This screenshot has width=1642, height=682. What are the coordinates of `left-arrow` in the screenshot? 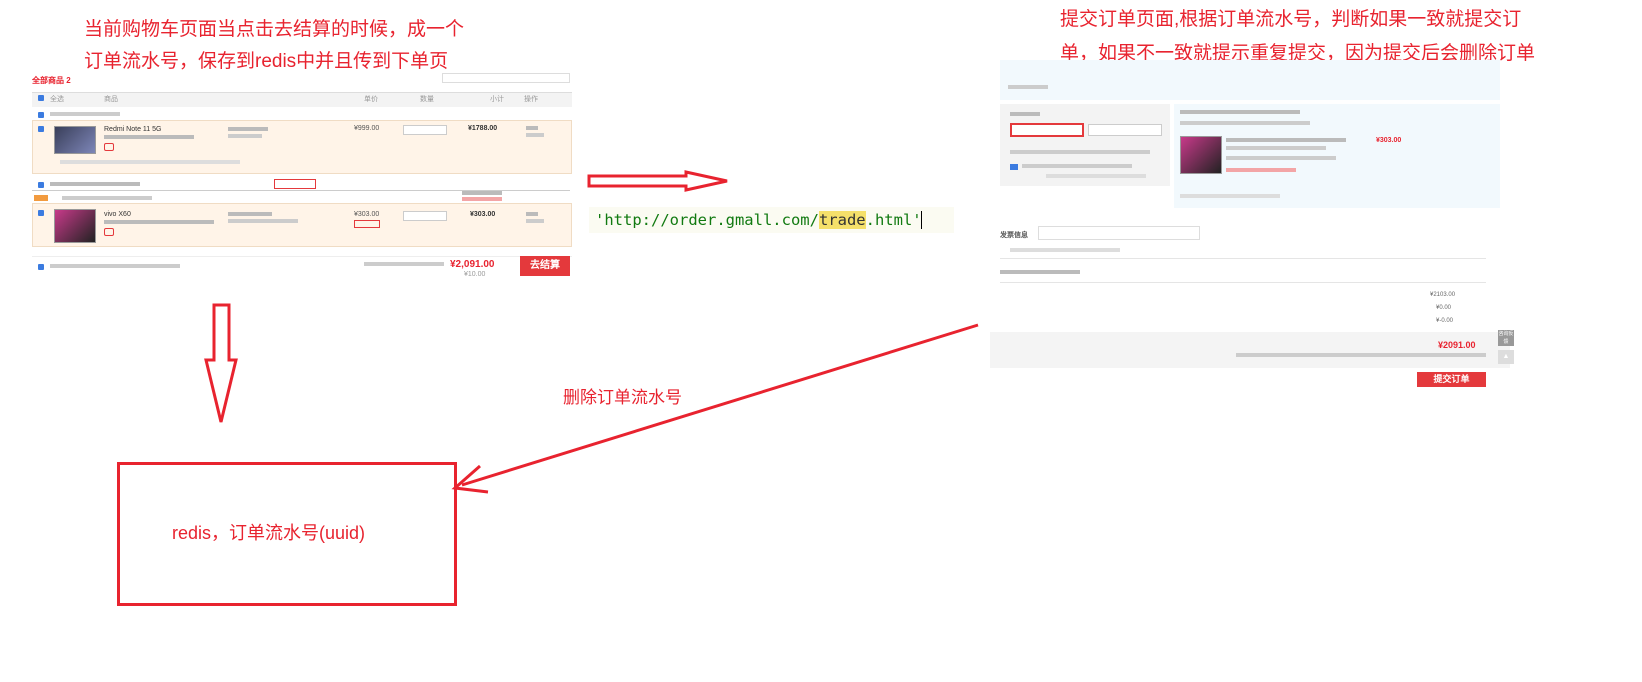 It's located at (657, 181).